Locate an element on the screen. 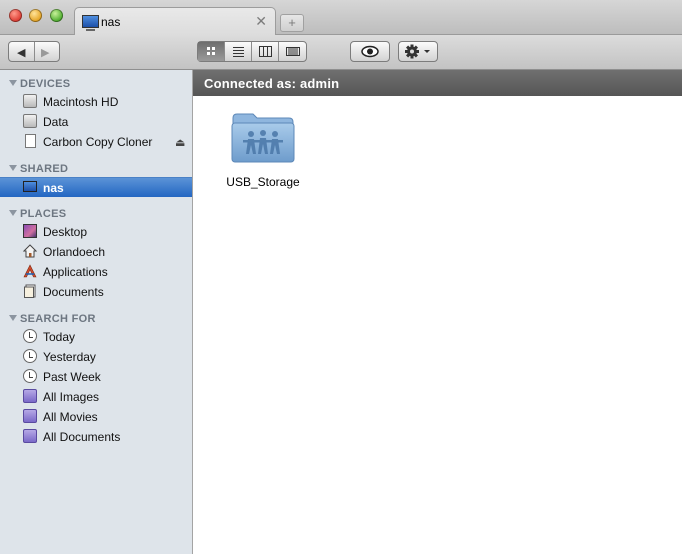 This screenshot has width=682, height=554. section-title: DEVICES is located at coordinates (45, 84).